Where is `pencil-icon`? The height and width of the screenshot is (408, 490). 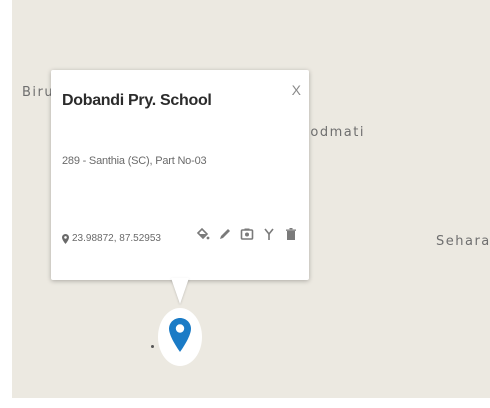 pencil-icon is located at coordinates (225, 234).